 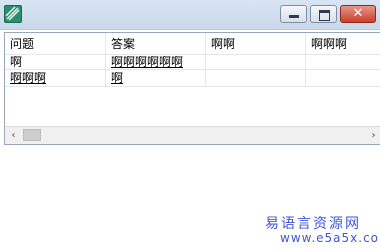 I want to click on watermark-text: 易语言资源网, so click(x=313, y=224).